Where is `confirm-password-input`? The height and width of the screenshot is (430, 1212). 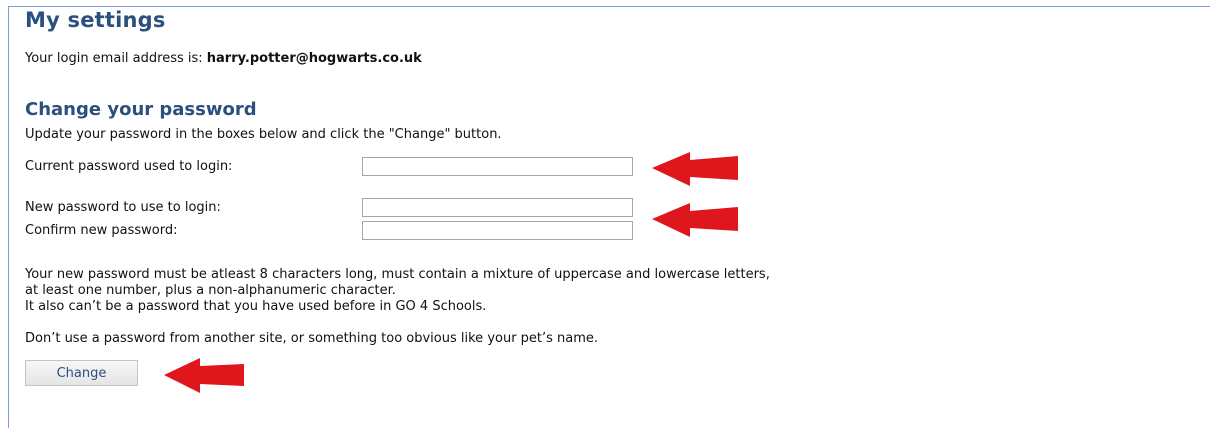 confirm-password-input is located at coordinates (497, 230).